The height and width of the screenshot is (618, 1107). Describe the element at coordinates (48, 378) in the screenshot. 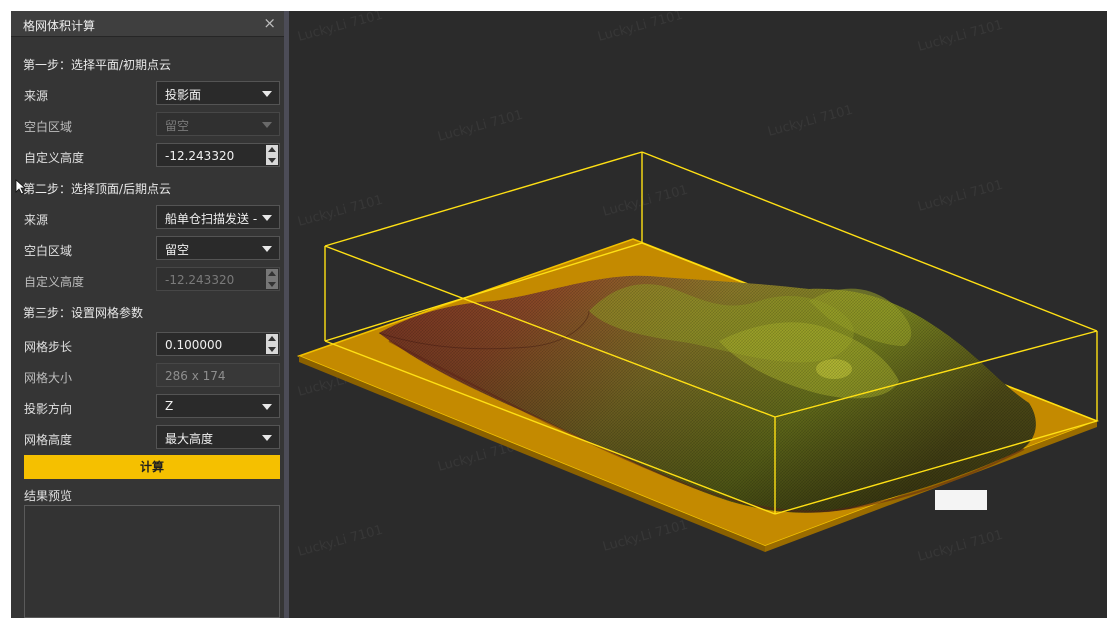

I see `grid-size-label: 网格大小` at that location.